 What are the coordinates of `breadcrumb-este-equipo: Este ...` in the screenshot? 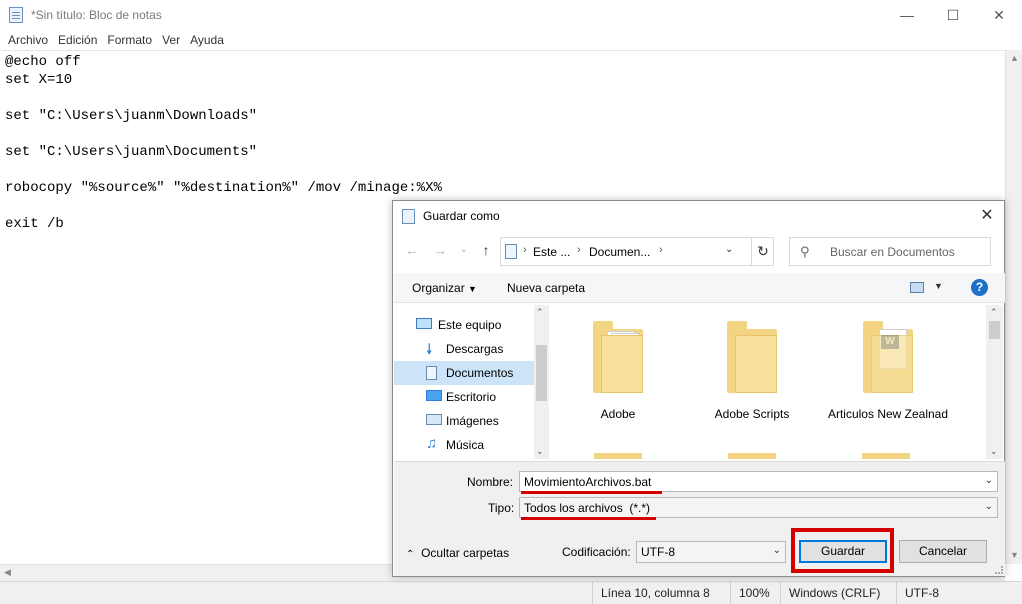 It's located at (551, 252).